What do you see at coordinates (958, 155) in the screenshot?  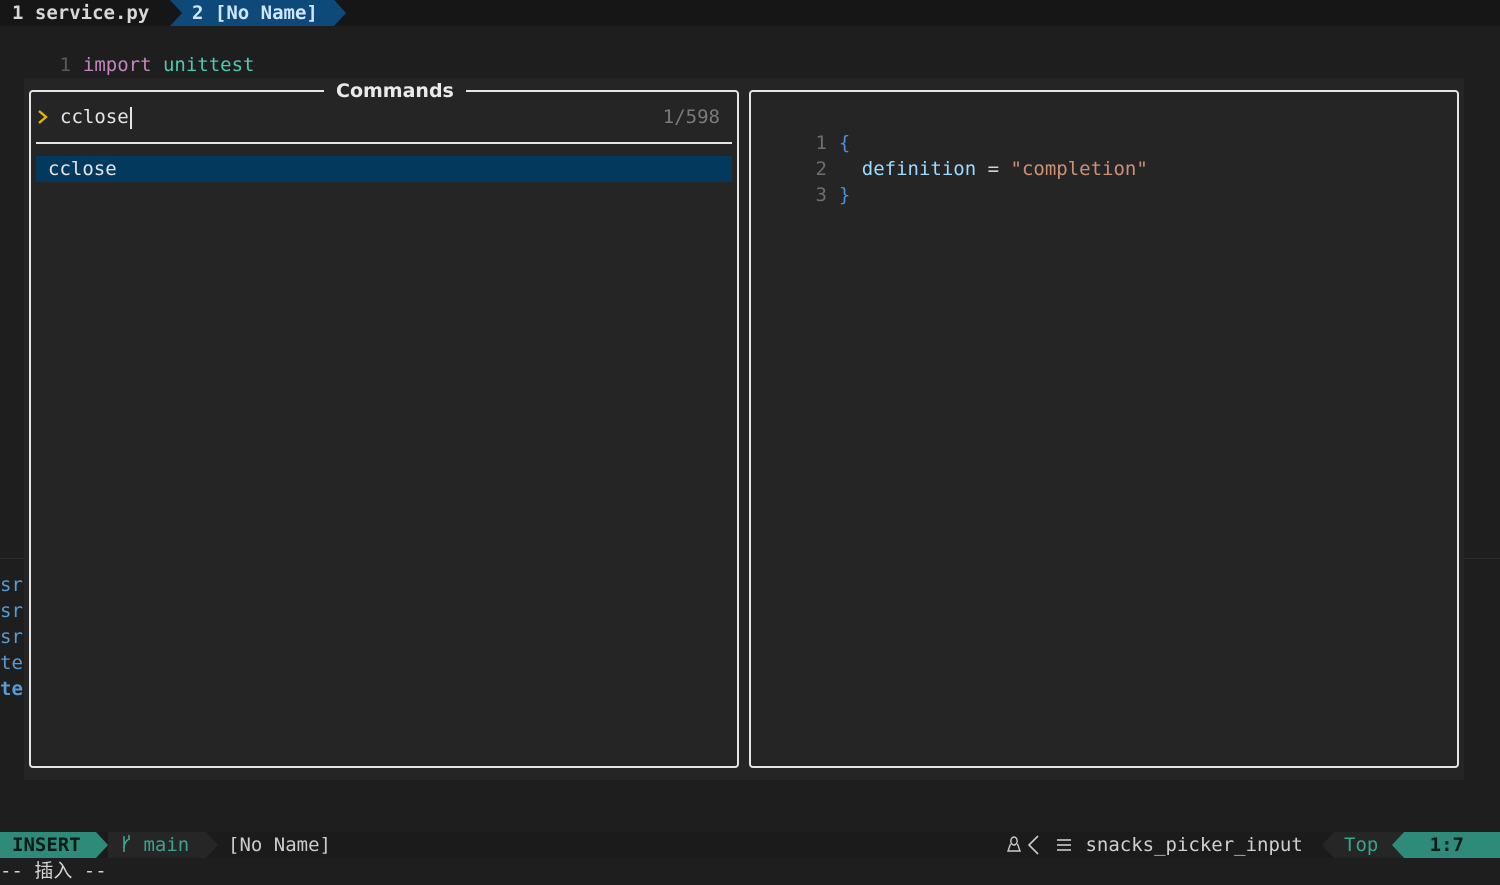 I see `preview-line: 2 definition = "completion"` at bounding box center [958, 155].